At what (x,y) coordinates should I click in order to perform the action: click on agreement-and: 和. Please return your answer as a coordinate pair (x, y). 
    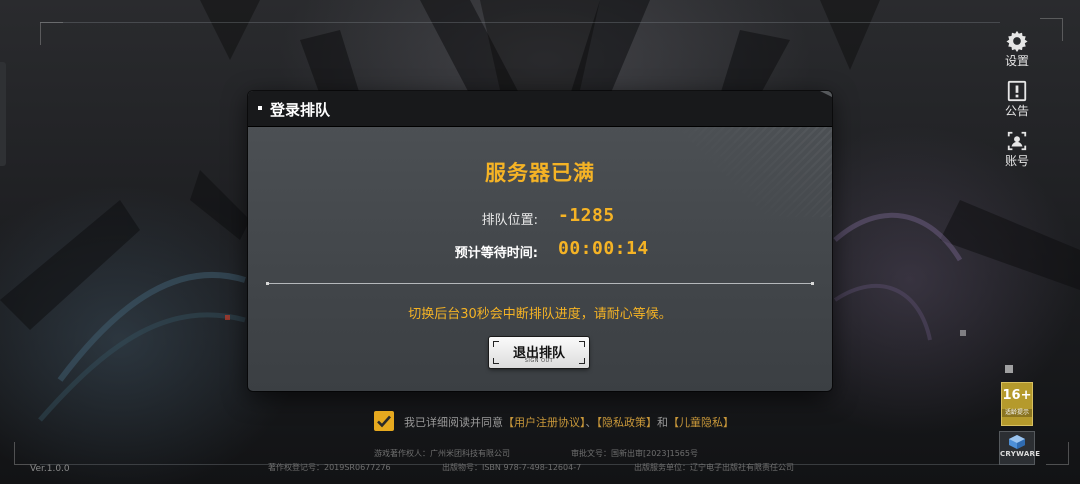
    Looking at the image, I should click on (662, 422).